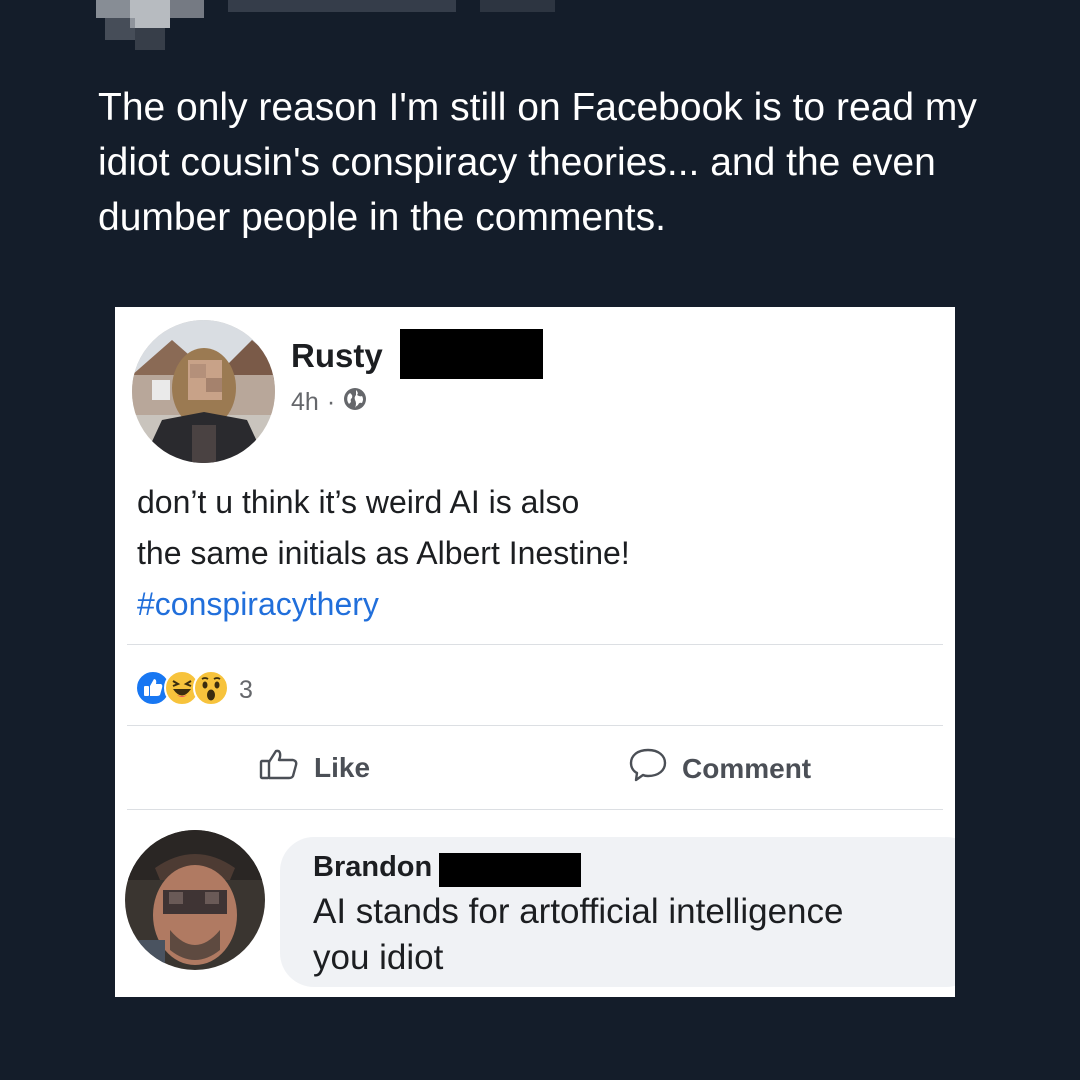 This screenshot has width=1080, height=1080. What do you see at coordinates (246, 690) in the screenshot?
I see `reaction-count: 3` at bounding box center [246, 690].